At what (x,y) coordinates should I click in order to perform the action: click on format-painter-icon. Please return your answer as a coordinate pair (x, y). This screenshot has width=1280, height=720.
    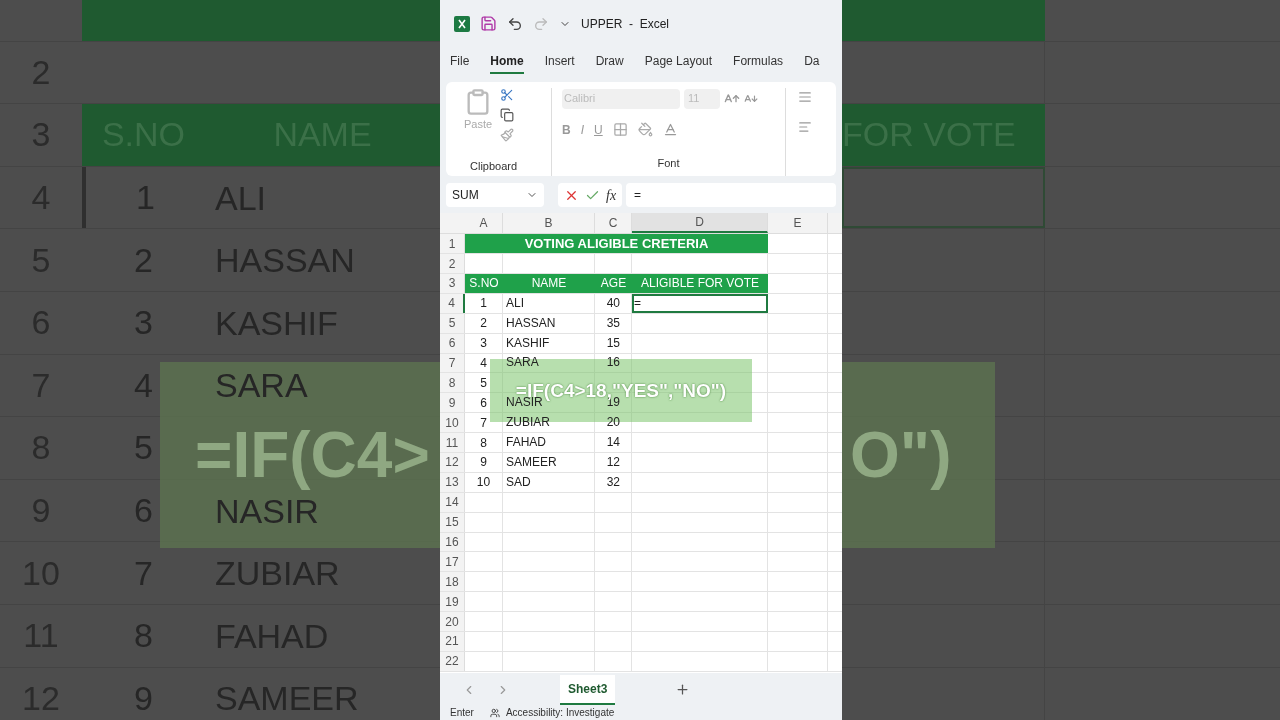
    Looking at the image, I should click on (507, 134).